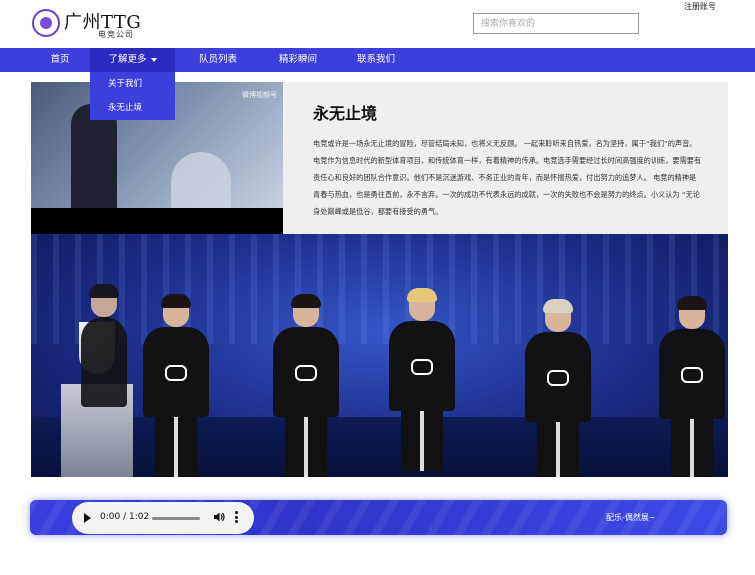 This screenshot has width=755, height=575. What do you see at coordinates (345, 113) in the screenshot?
I see `article-title: 永无止境` at bounding box center [345, 113].